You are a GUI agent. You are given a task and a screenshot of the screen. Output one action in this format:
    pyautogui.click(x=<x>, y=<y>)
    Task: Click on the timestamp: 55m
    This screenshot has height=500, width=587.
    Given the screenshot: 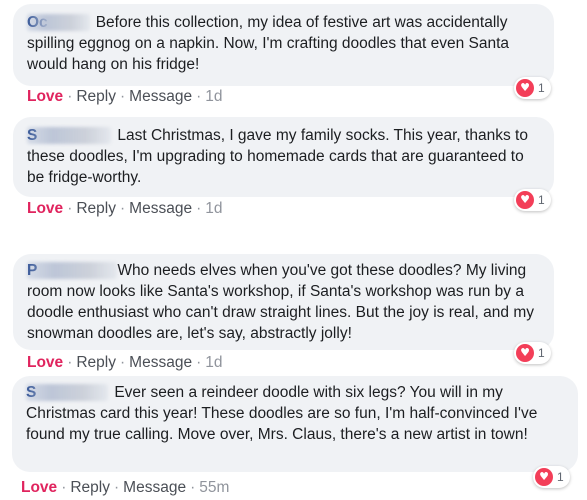 What is the action you would take?
    pyautogui.click(x=214, y=487)
    